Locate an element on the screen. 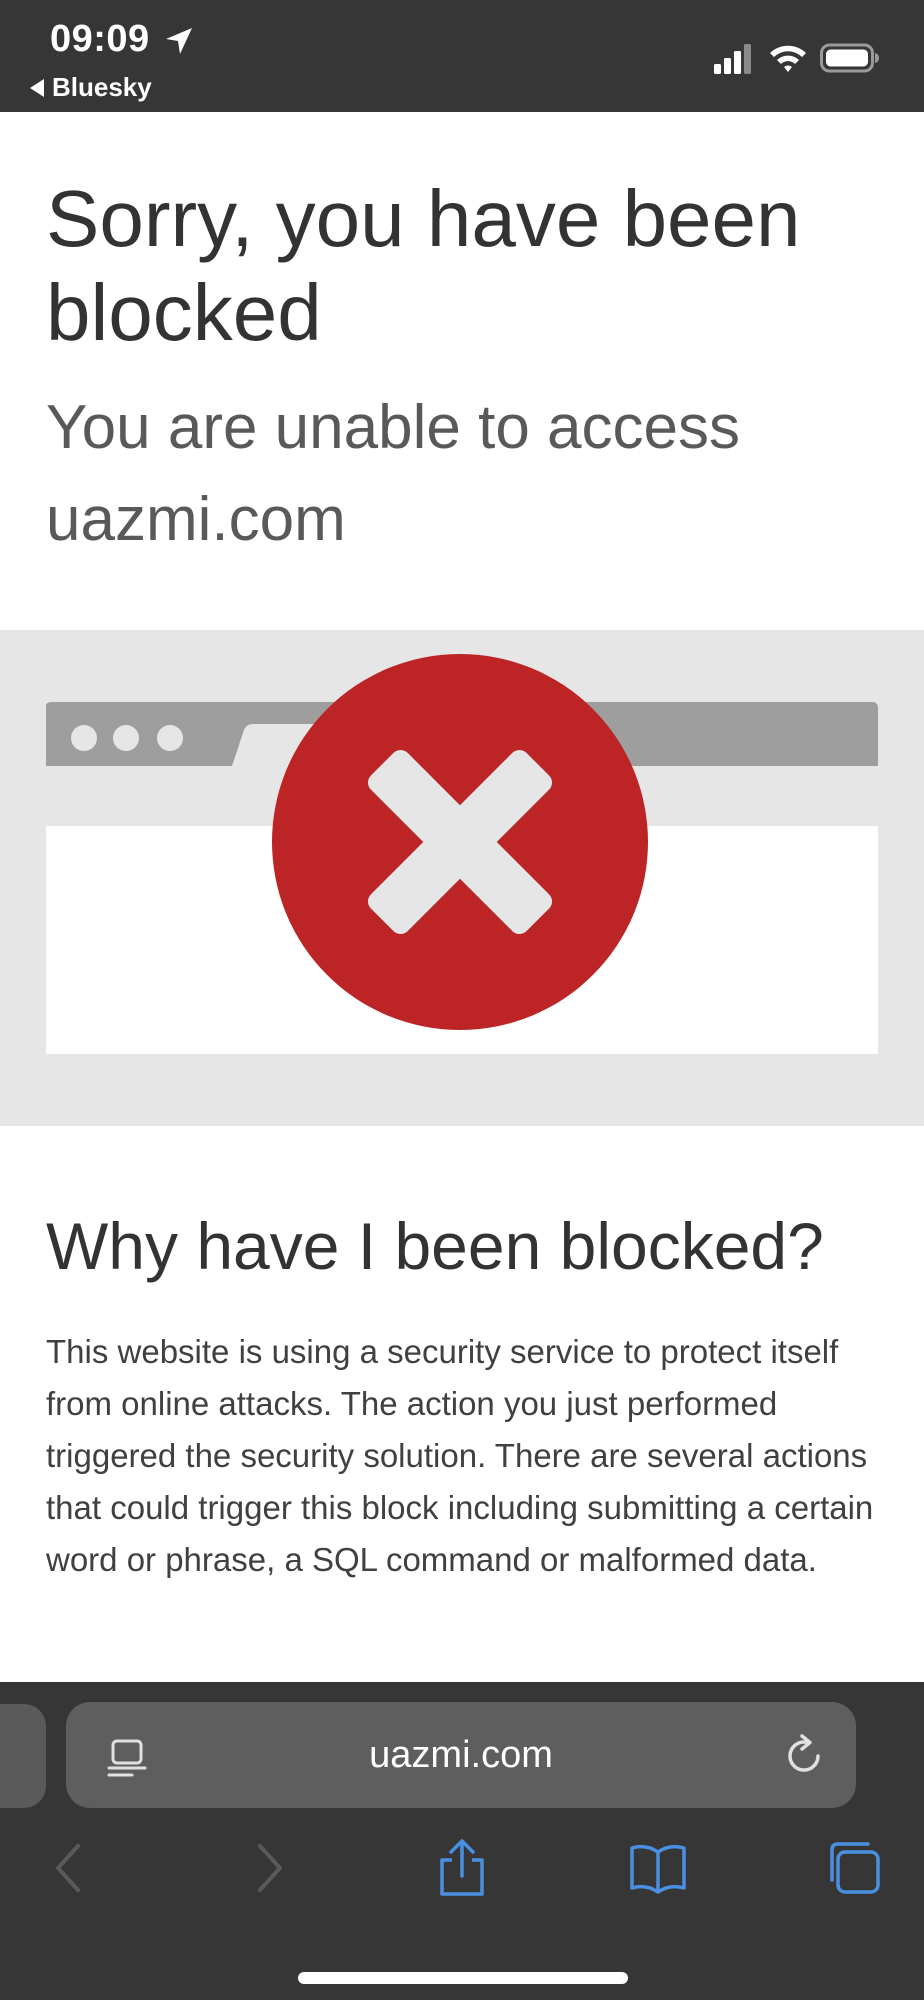 The height and width of the screenshot is (2000, 924). address-text: uazmi.com is located at coordinates (461, 1755).